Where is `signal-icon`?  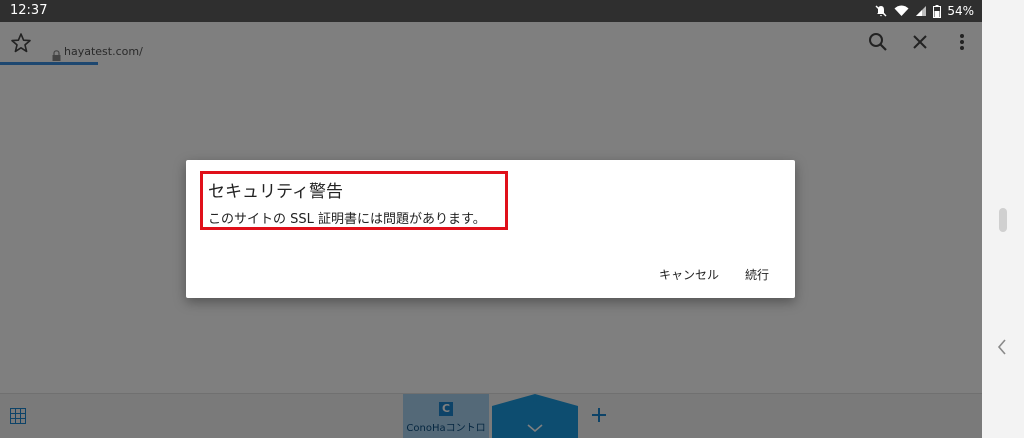
signal-icon is located at coordinates (921, 11).